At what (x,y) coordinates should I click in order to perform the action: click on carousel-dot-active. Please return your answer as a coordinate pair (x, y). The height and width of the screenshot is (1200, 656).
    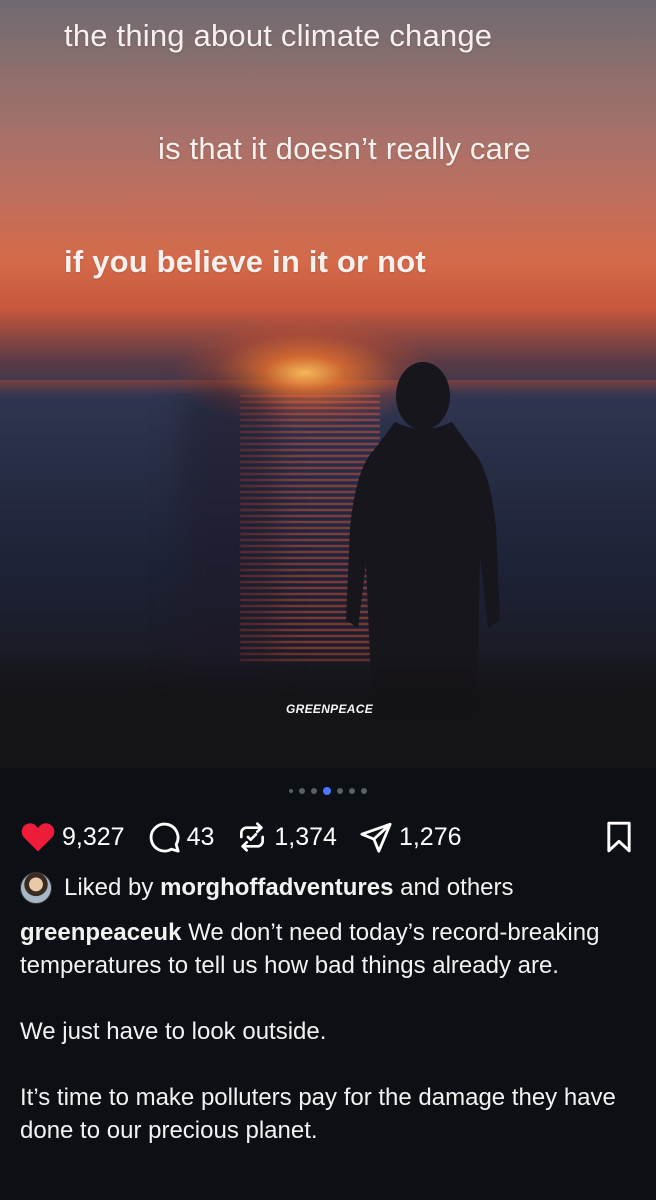
    Looking at the image, I should click on (327, 791).